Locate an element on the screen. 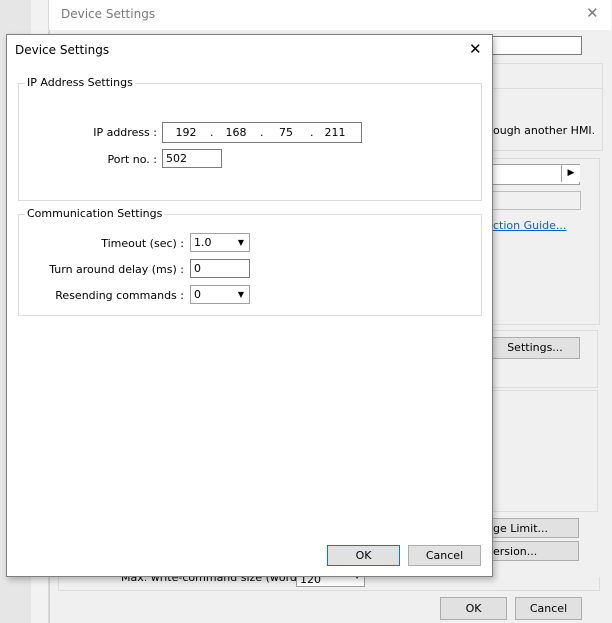  ip-octet-3: 75 is located at coordinates (286, 132).